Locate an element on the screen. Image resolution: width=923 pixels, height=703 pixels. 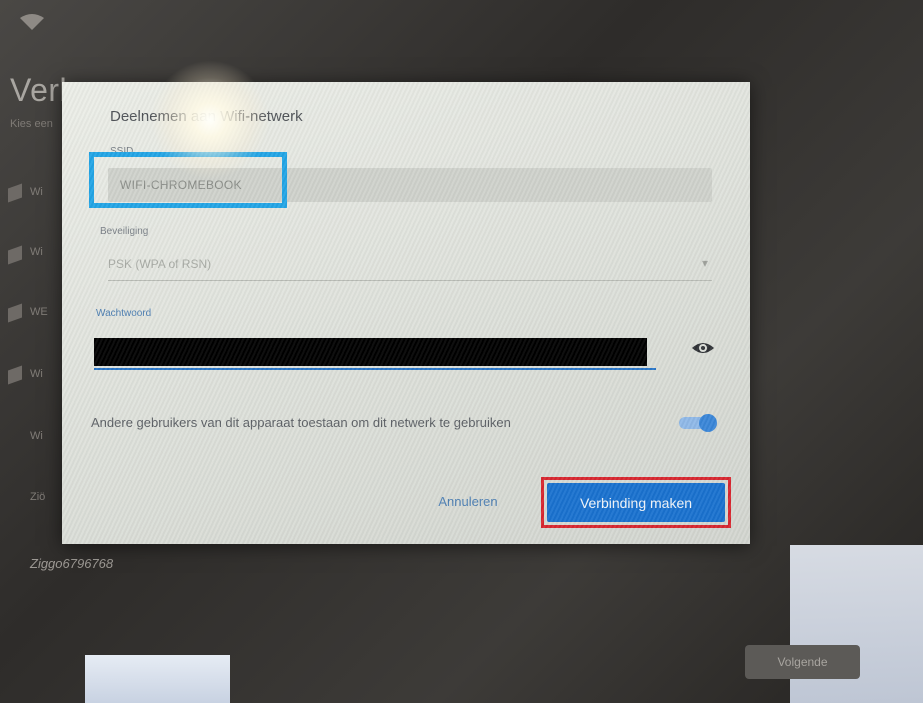
security-label: Beveiliging is located at coordinates (124, 231).